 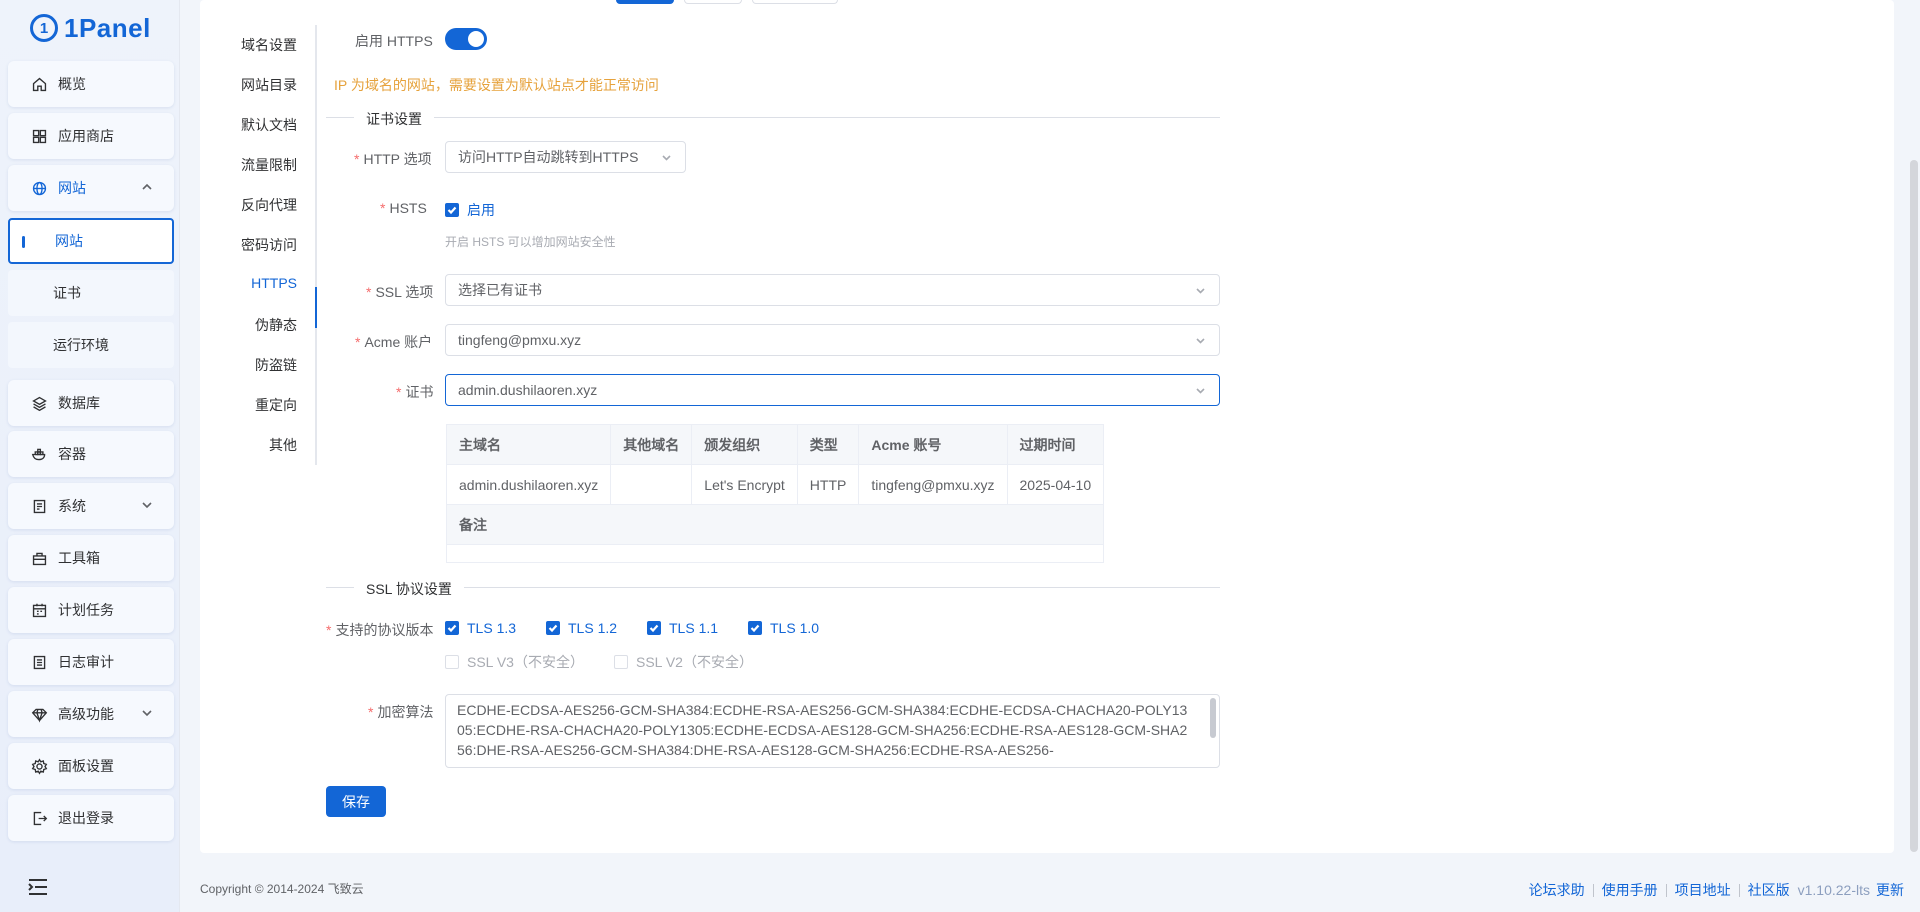 I want to click on tls12-checkbox: TLS 1.2, so click(x=581, y=628).